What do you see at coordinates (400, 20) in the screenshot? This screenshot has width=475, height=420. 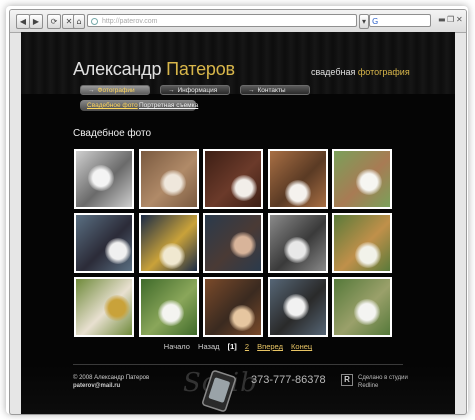 I see `search-box: G` at bounding box center [400, 20].